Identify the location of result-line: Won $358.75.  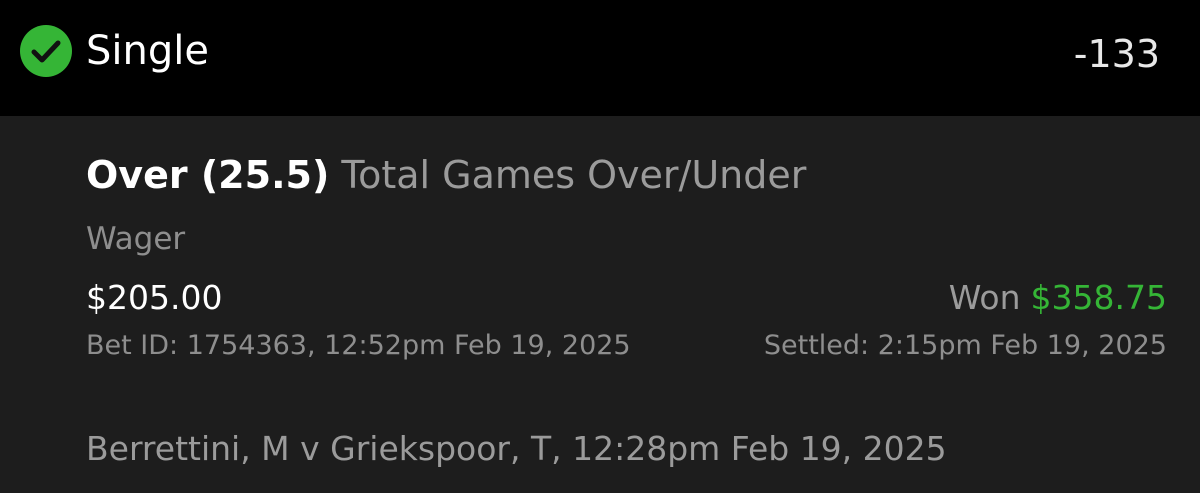
(1058, 298).